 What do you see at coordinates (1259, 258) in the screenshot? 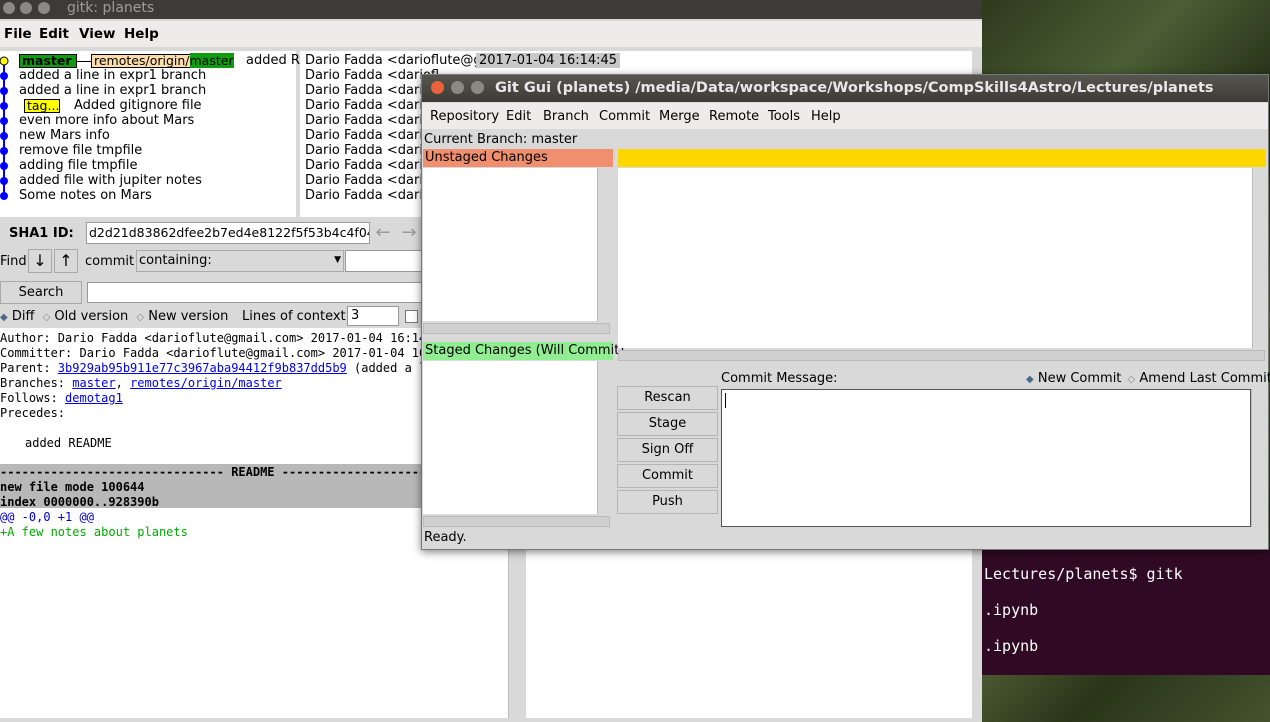
I see `diff-scrollbar` at bounding box center [1259, 258].